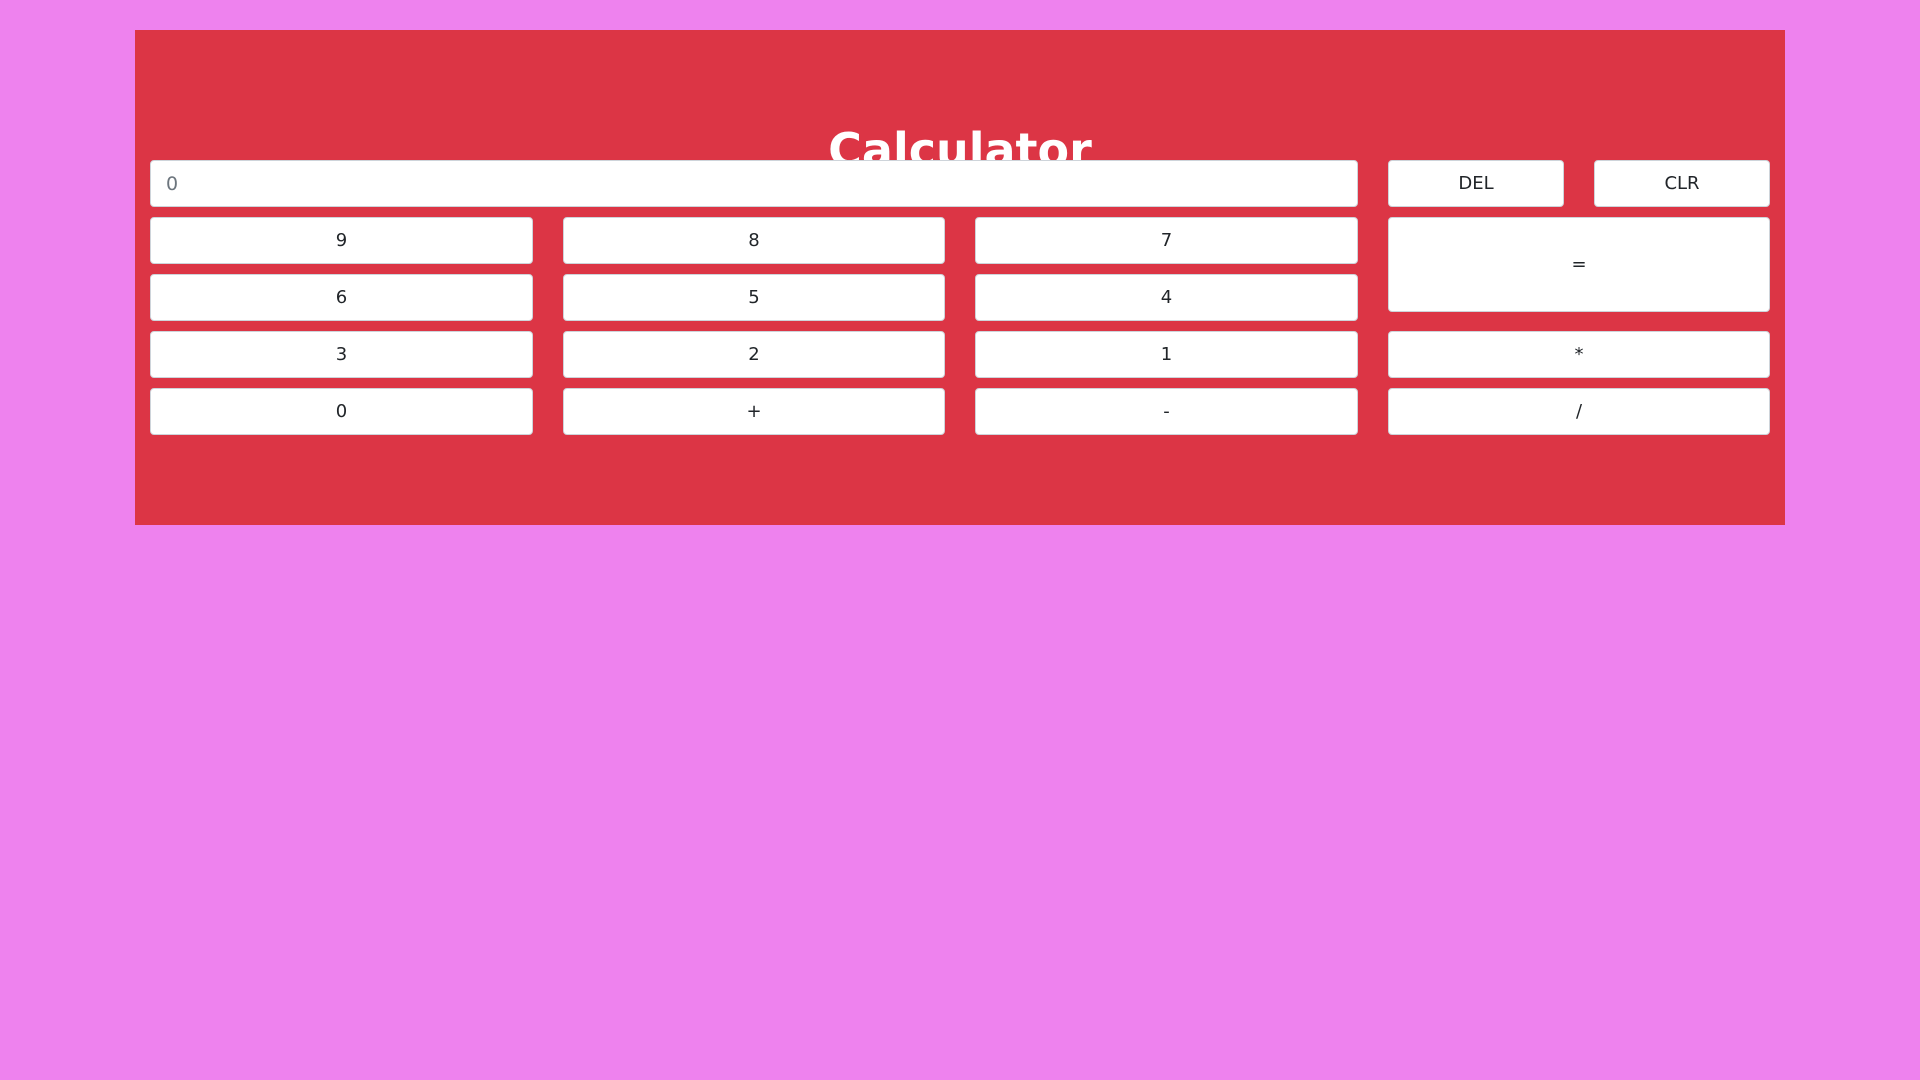  Describe the element at coordinates (1579, 354) in the screenshot. I see `multiply-button: *` at that location.